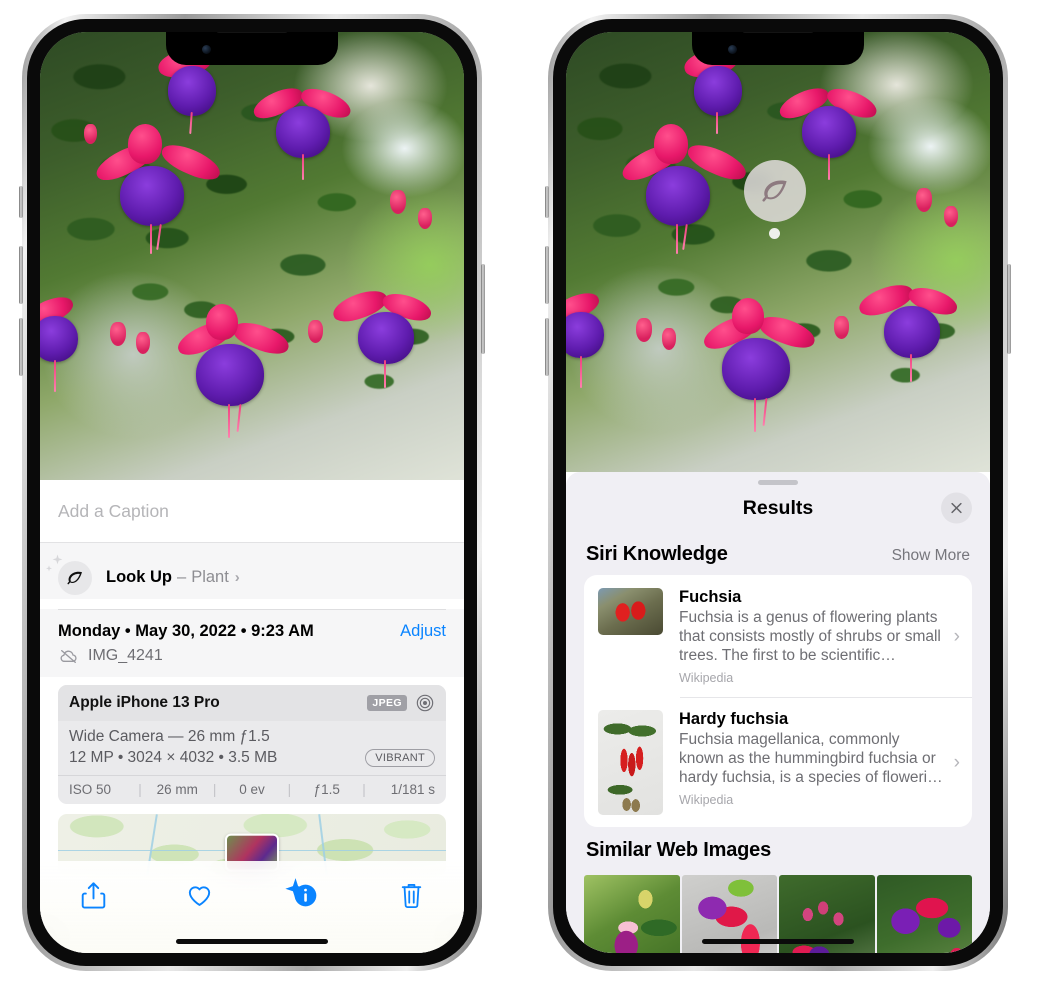 The height and width of the screenshot is (985, 1055). I want to click on similar-web-images-title: Similar Web Images, so click(678, 850).